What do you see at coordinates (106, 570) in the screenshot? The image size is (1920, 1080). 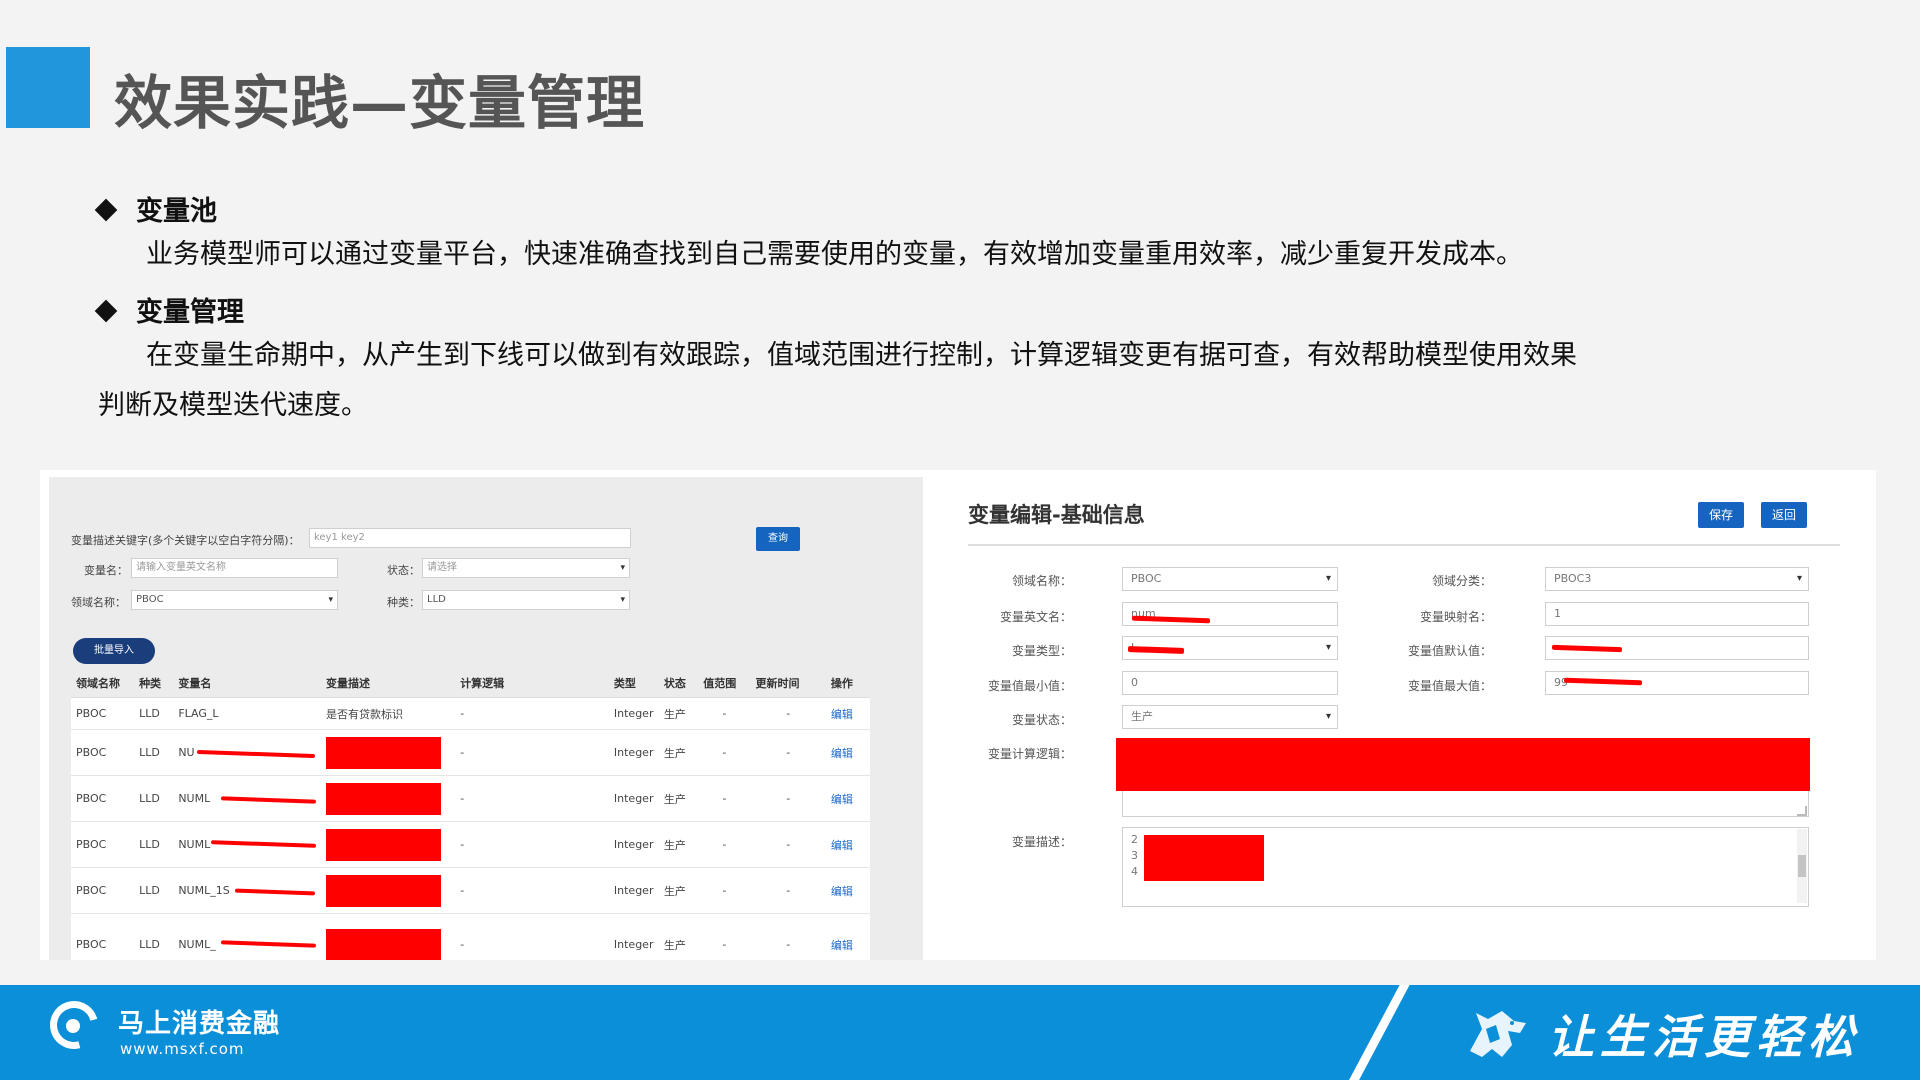 I see `varname-label: 变量名：` at bounding box center [106, 570].